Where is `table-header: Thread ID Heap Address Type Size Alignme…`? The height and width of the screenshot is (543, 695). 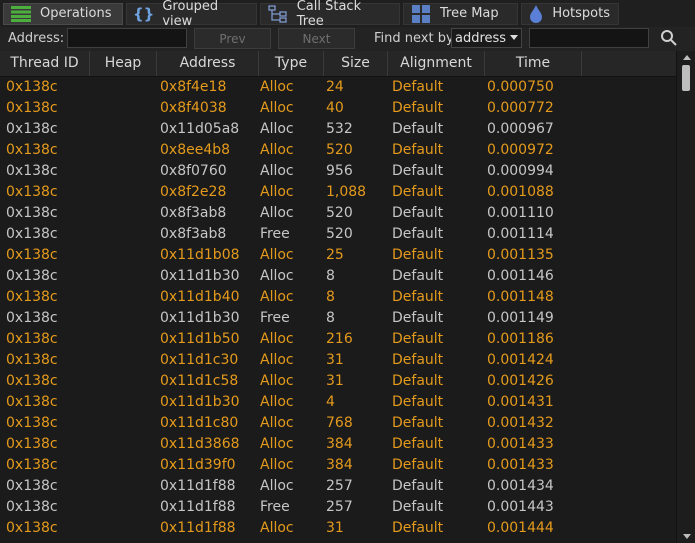
table-header: Thread ID Heap Address Type Size Alignme… is located at coordinates (338, 64).